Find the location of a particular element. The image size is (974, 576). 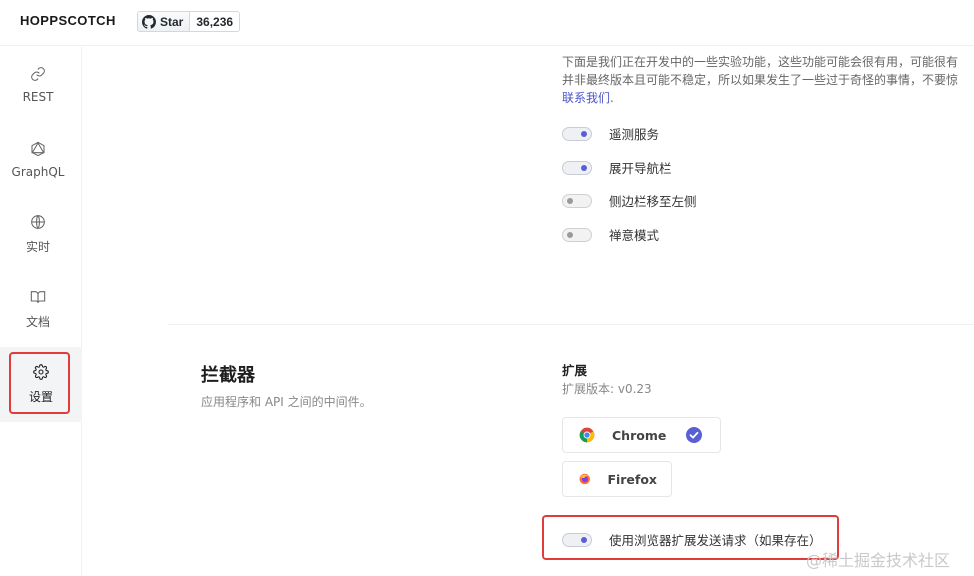

sidebar-item-label: 文档 is located at coordinates (37, 322).